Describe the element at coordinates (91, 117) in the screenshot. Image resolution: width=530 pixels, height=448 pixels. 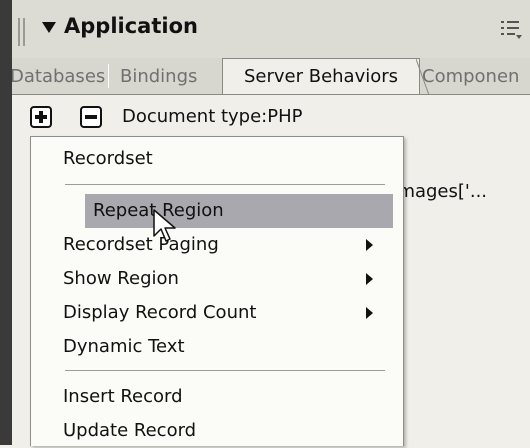
I see `remove-behavior-button` at that location.